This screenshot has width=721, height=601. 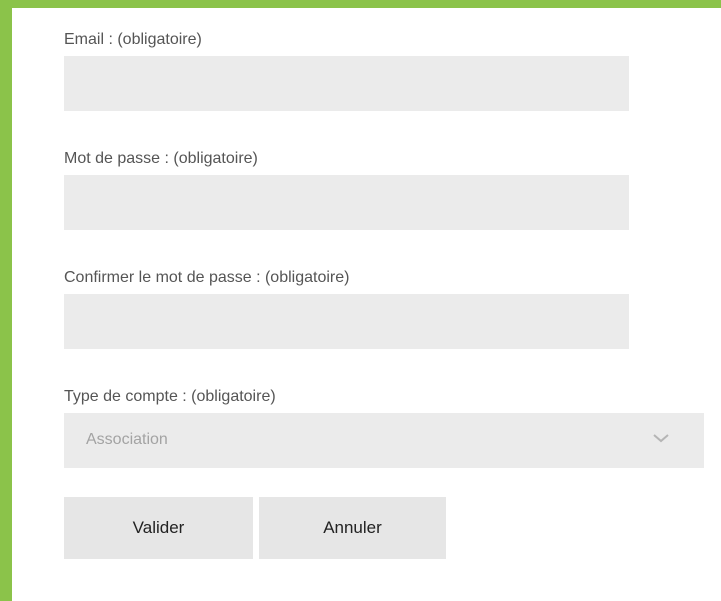 I want to click on cancel-button: Annuler, so click(x=352, y=528).